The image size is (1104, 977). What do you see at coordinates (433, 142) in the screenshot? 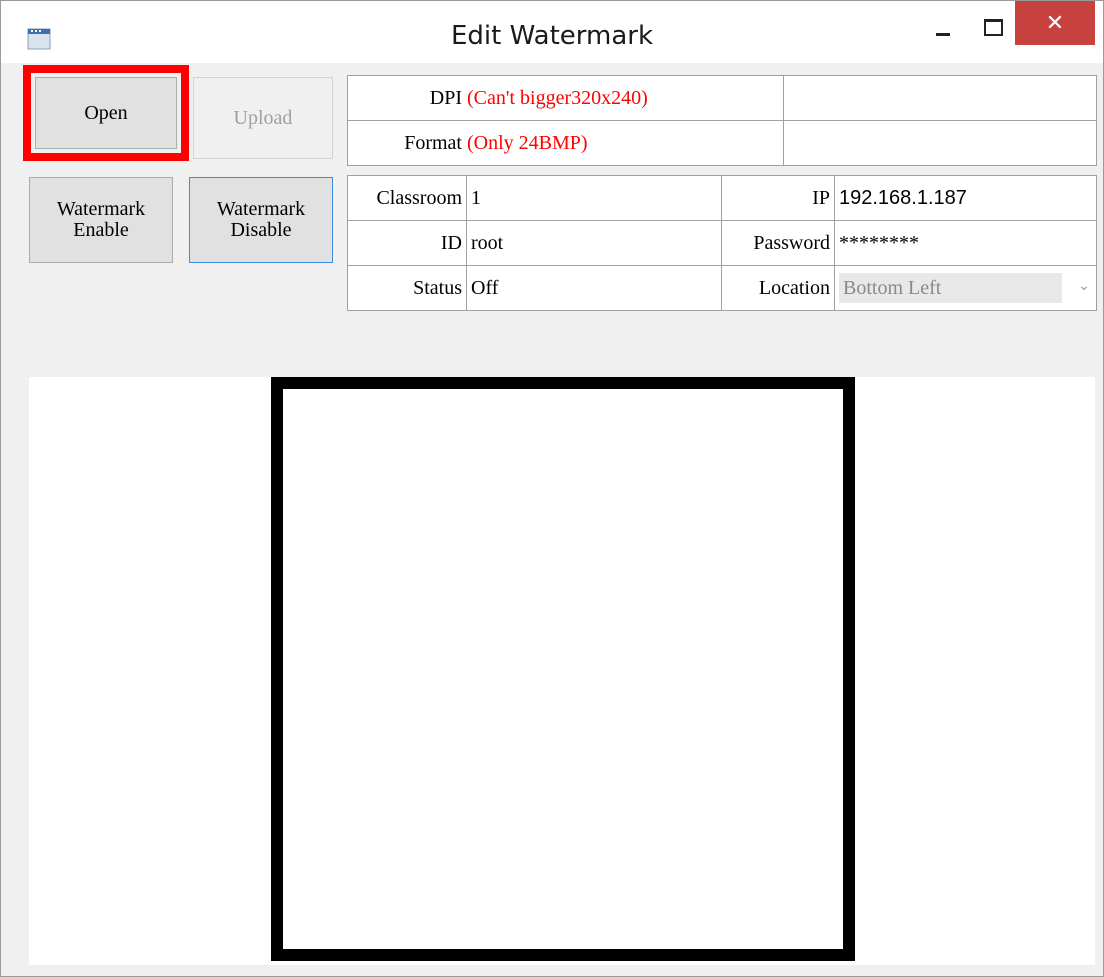
I see `format-label: Format` at bounding box center [433, 142].